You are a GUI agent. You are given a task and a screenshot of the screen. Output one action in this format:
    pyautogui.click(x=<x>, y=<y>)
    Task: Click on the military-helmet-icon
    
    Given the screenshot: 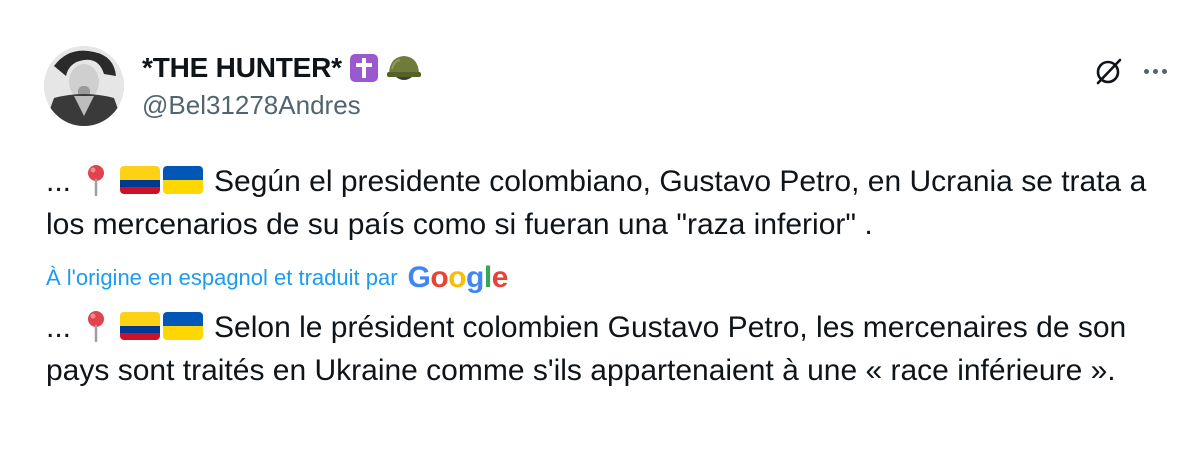 What is the action you would take?
    pyautogui.click(x=403, y=68)
    